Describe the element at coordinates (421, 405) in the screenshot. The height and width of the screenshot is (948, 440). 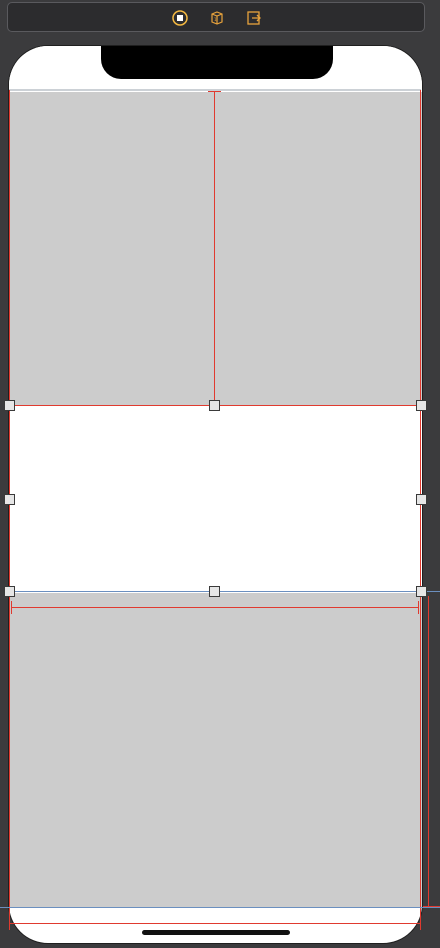
I see `resize-handle-top-right` at that location.